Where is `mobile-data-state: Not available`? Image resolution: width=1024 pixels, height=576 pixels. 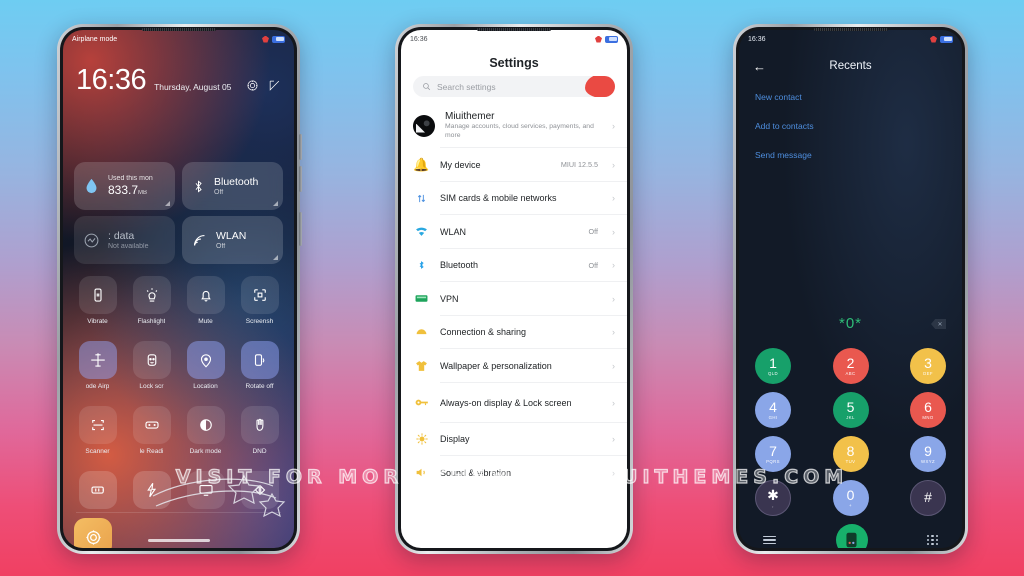
mobile-data-state: Not available is located at coordinates (128, 246).